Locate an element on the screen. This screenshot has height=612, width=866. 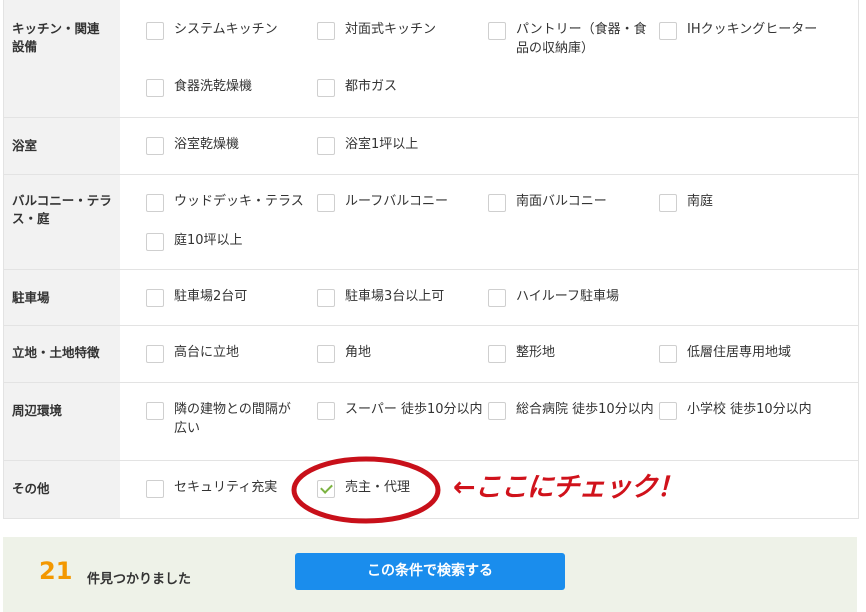
row-heading: その他 is located at coordinates (62, 489).